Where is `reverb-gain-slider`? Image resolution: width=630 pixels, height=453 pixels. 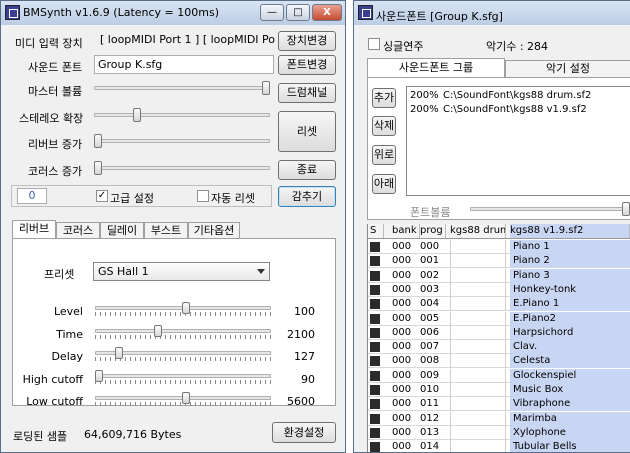
reverb-gain-slider is located at coordinates (182, 141).